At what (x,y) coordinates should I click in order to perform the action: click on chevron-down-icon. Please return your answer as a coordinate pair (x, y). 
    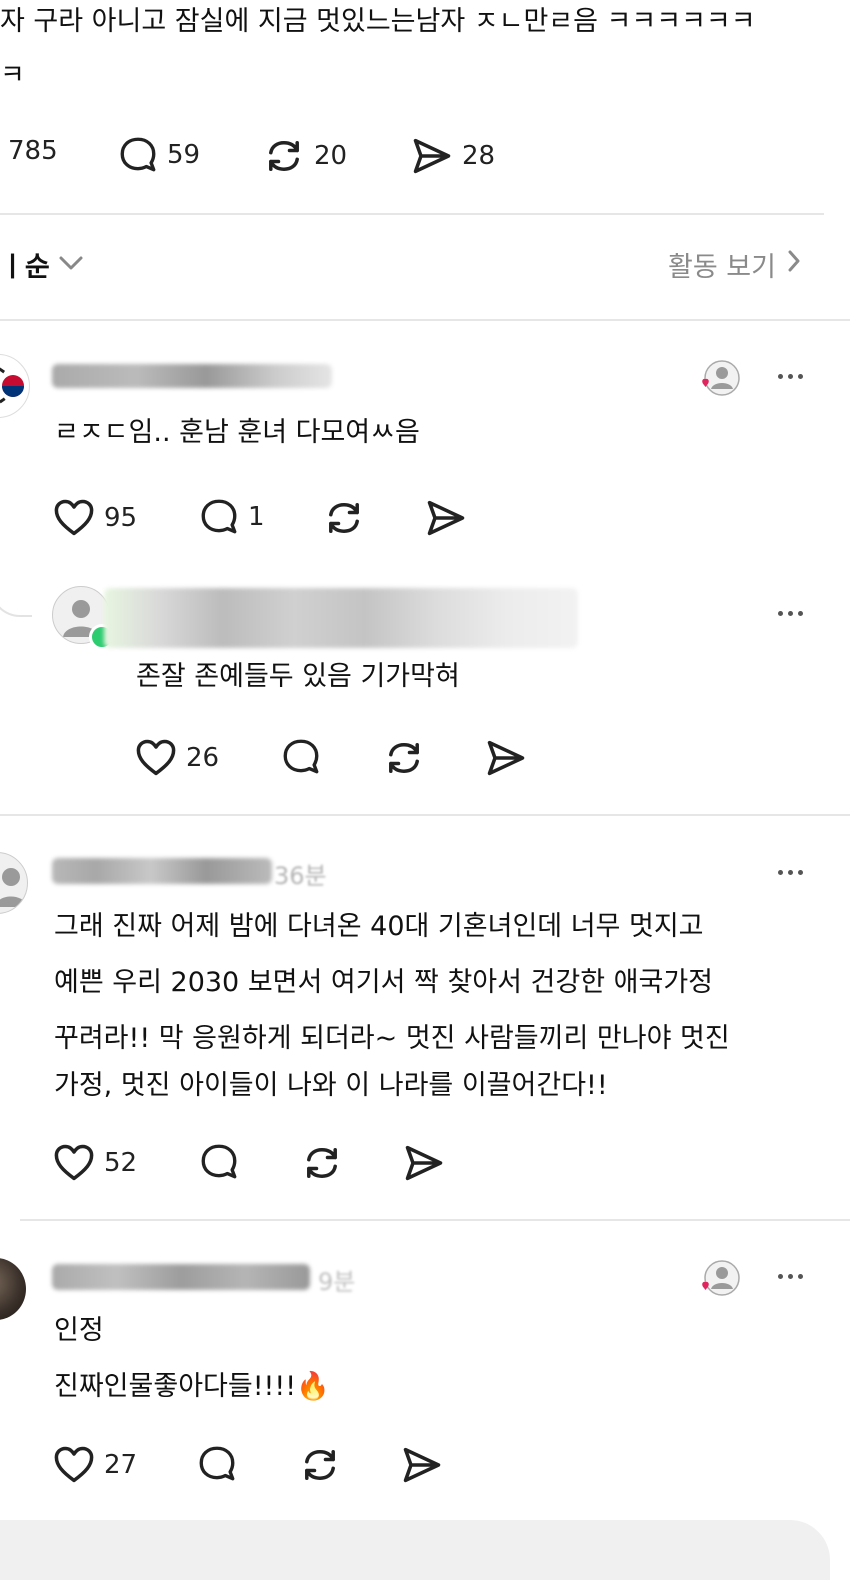
    Looking at the image, I should click on (71, 264).